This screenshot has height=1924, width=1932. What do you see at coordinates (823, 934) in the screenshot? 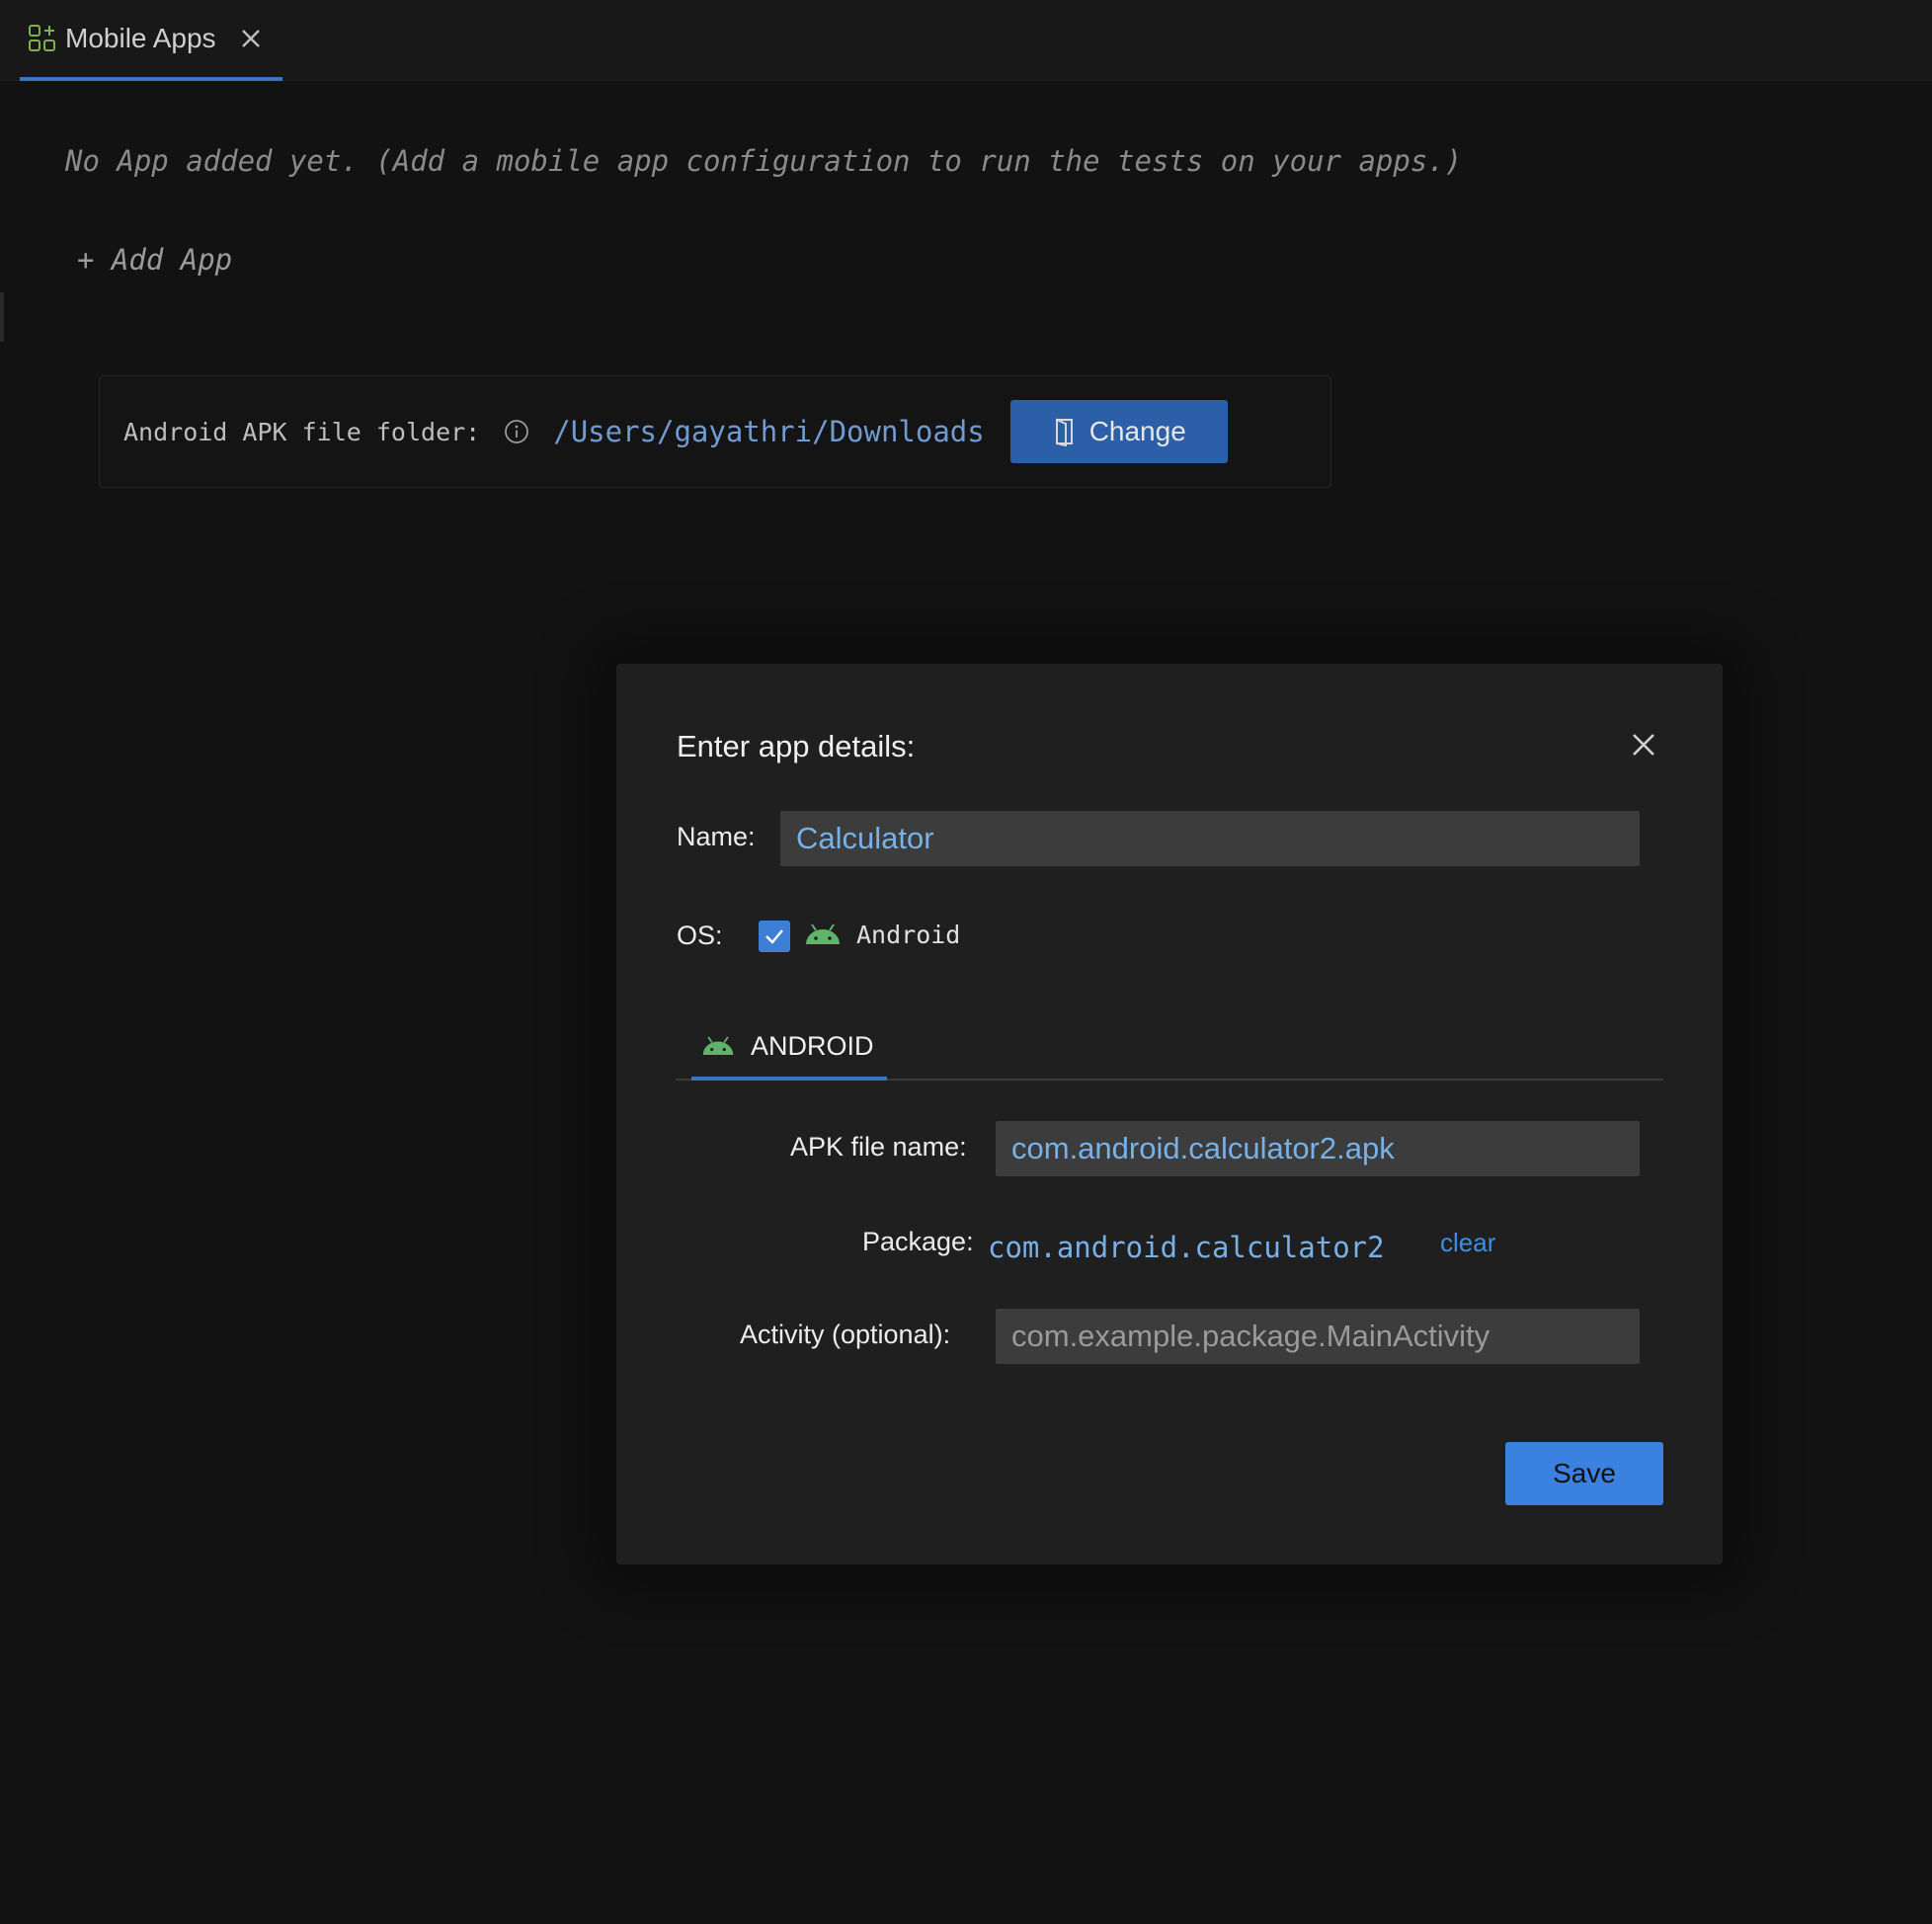
I see `android-icon` at bounding box center [823, 934].